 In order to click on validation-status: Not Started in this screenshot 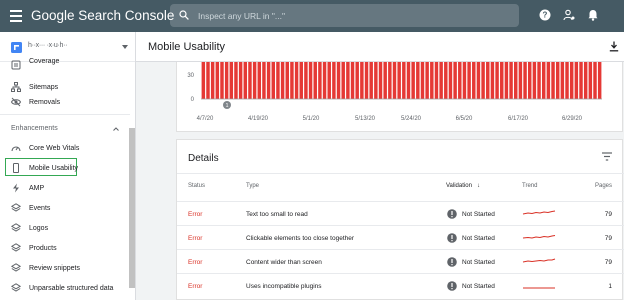, I will do `click(478, 214)`.